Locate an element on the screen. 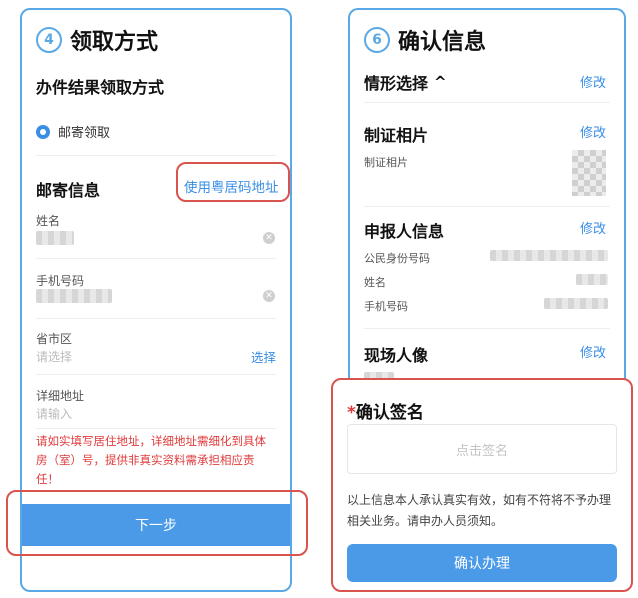 This screenshot has height=598, width=638. phone-value-blurred is located at coordinates (74, 296).